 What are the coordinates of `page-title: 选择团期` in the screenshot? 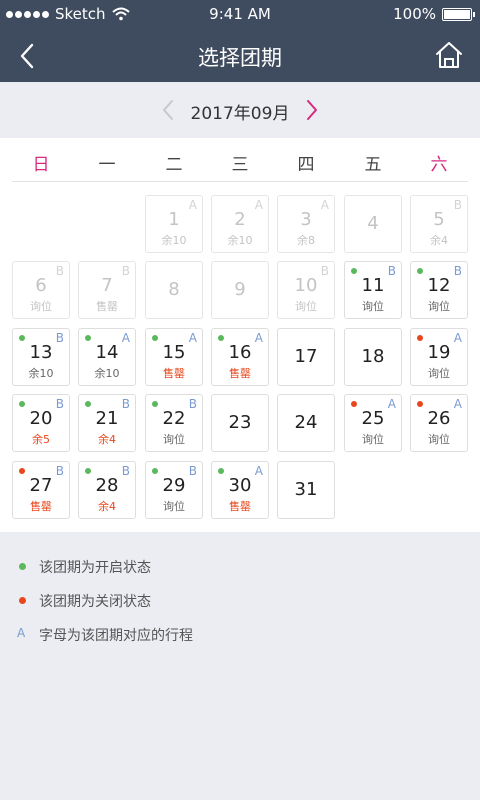 It's located at (240, 58).